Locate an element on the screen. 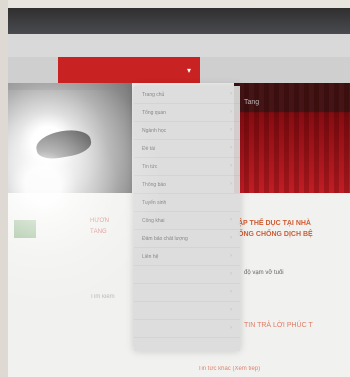 The width and height of the screenshot is (350, 377). nav-item-active: ▾ is located at coordinates (129, 70).